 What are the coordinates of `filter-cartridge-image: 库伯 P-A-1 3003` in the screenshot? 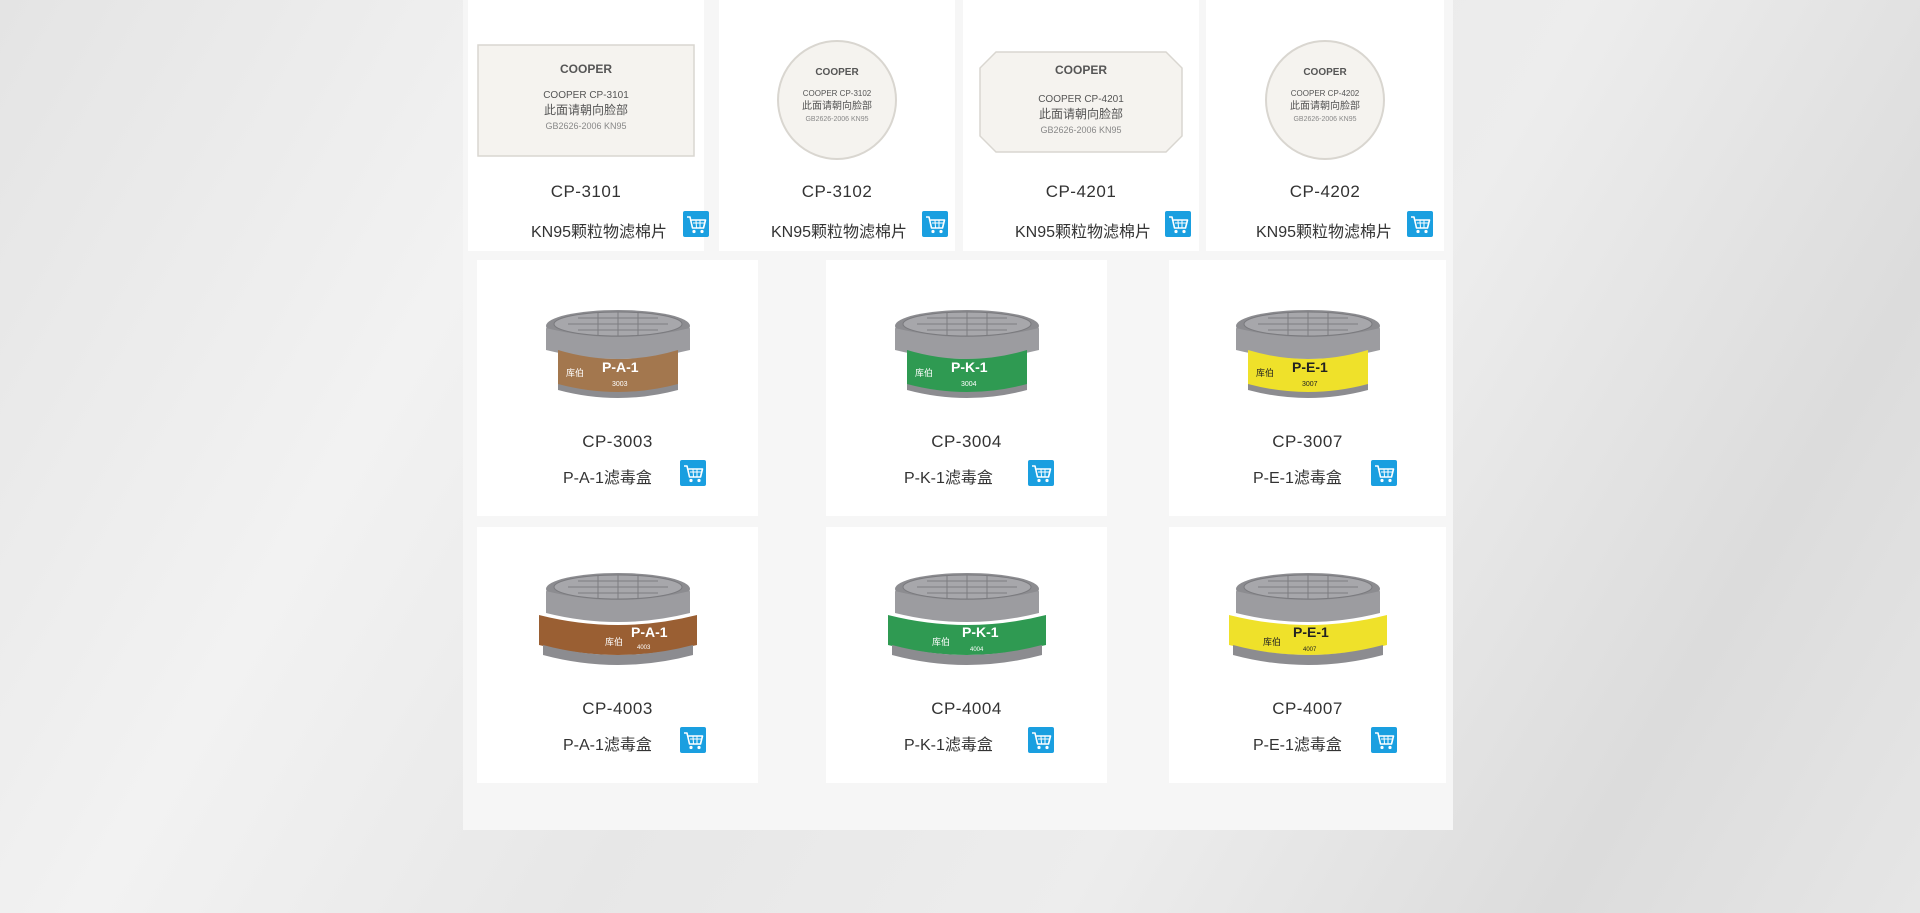 It's located at (617, 354).